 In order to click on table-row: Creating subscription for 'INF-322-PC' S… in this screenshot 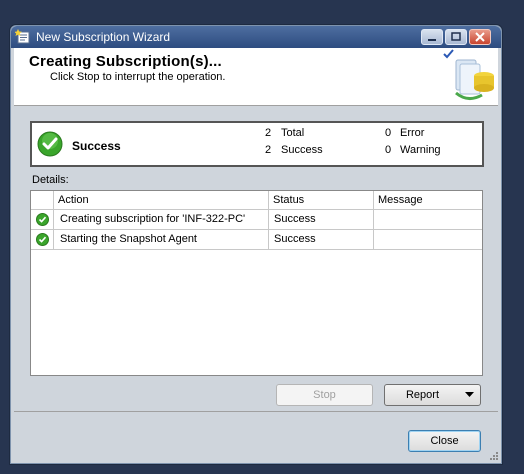, I will do `click(256, 220)`.